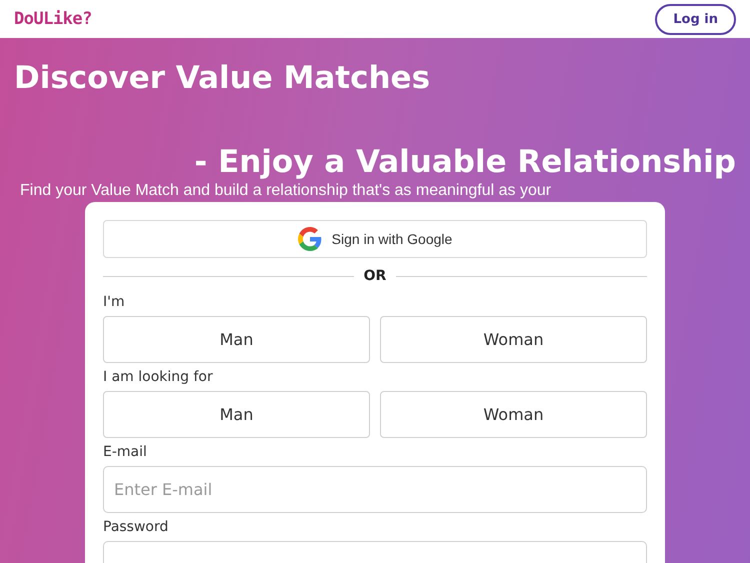 Image resolution: width=750 pixels, height=563 pixels. Describe the element at coordinates (136, 527) in the screenshot. I see `field-label: Password` at that location.